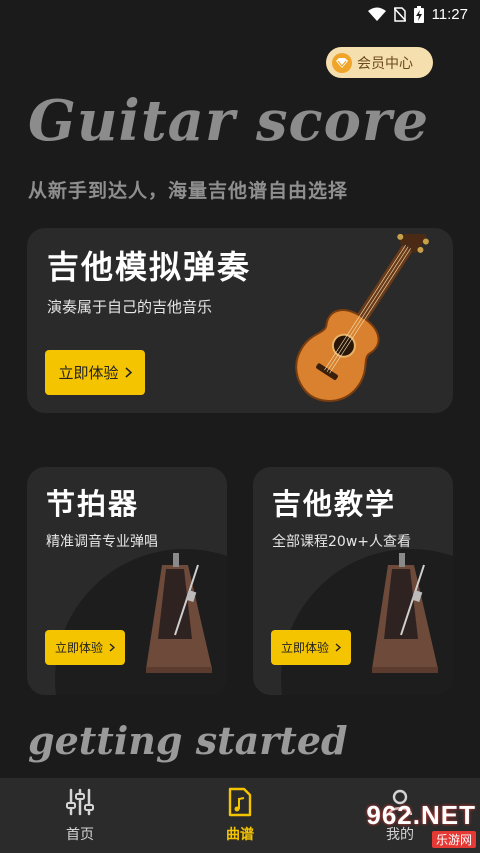  What do you see at coordinates (149, 267) in the screenshot?
I see `card-title: 吉他模拟弹奏` at bounding box center [149, 267].